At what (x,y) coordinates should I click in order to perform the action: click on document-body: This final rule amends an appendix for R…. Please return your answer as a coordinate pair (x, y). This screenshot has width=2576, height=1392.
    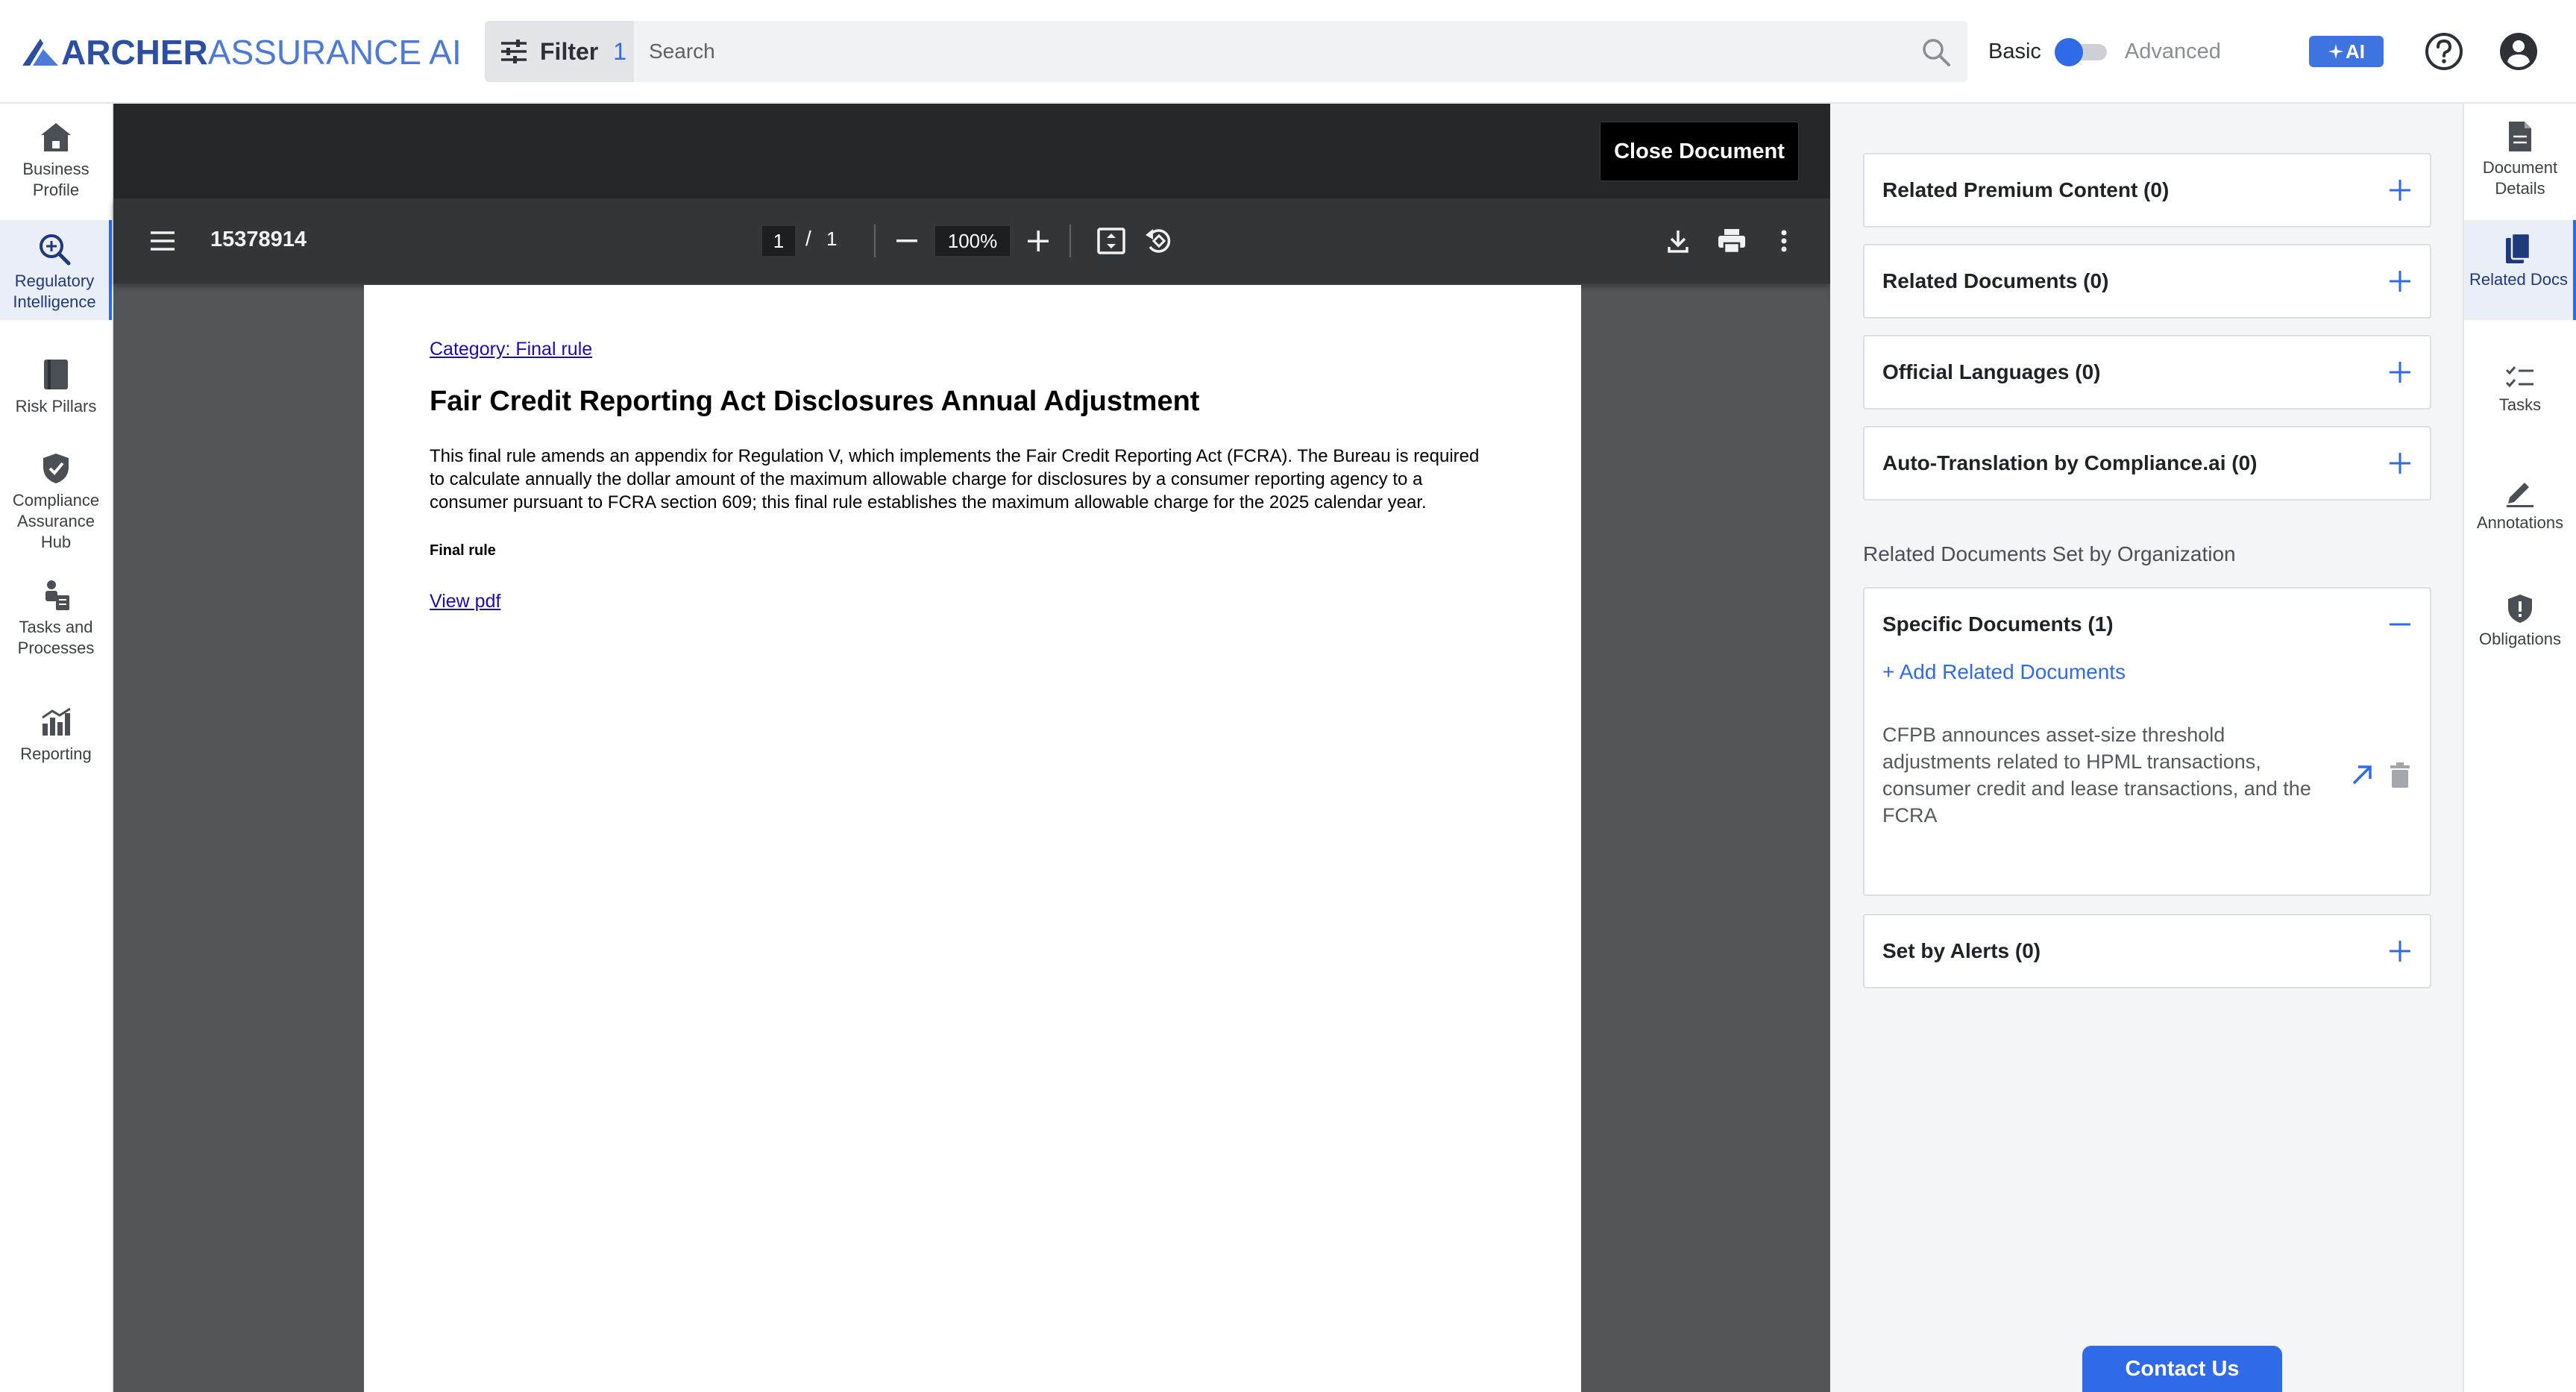
    Looking at the image, I should click on (955, 479).